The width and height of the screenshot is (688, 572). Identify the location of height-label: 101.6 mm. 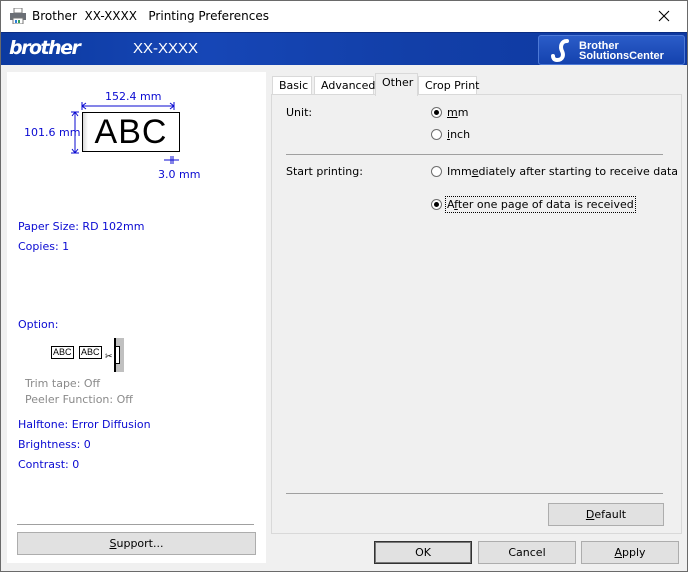
(52, 132).